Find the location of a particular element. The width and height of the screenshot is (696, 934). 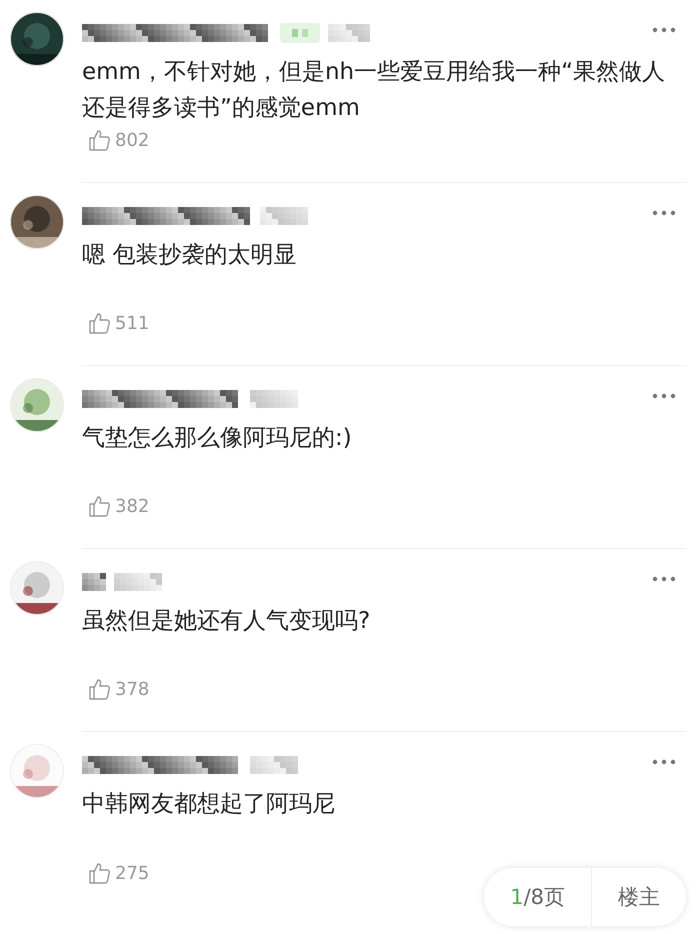

comment-text: 中韩网友都想起了阿玛尼 is located at coordinates (209, 804).